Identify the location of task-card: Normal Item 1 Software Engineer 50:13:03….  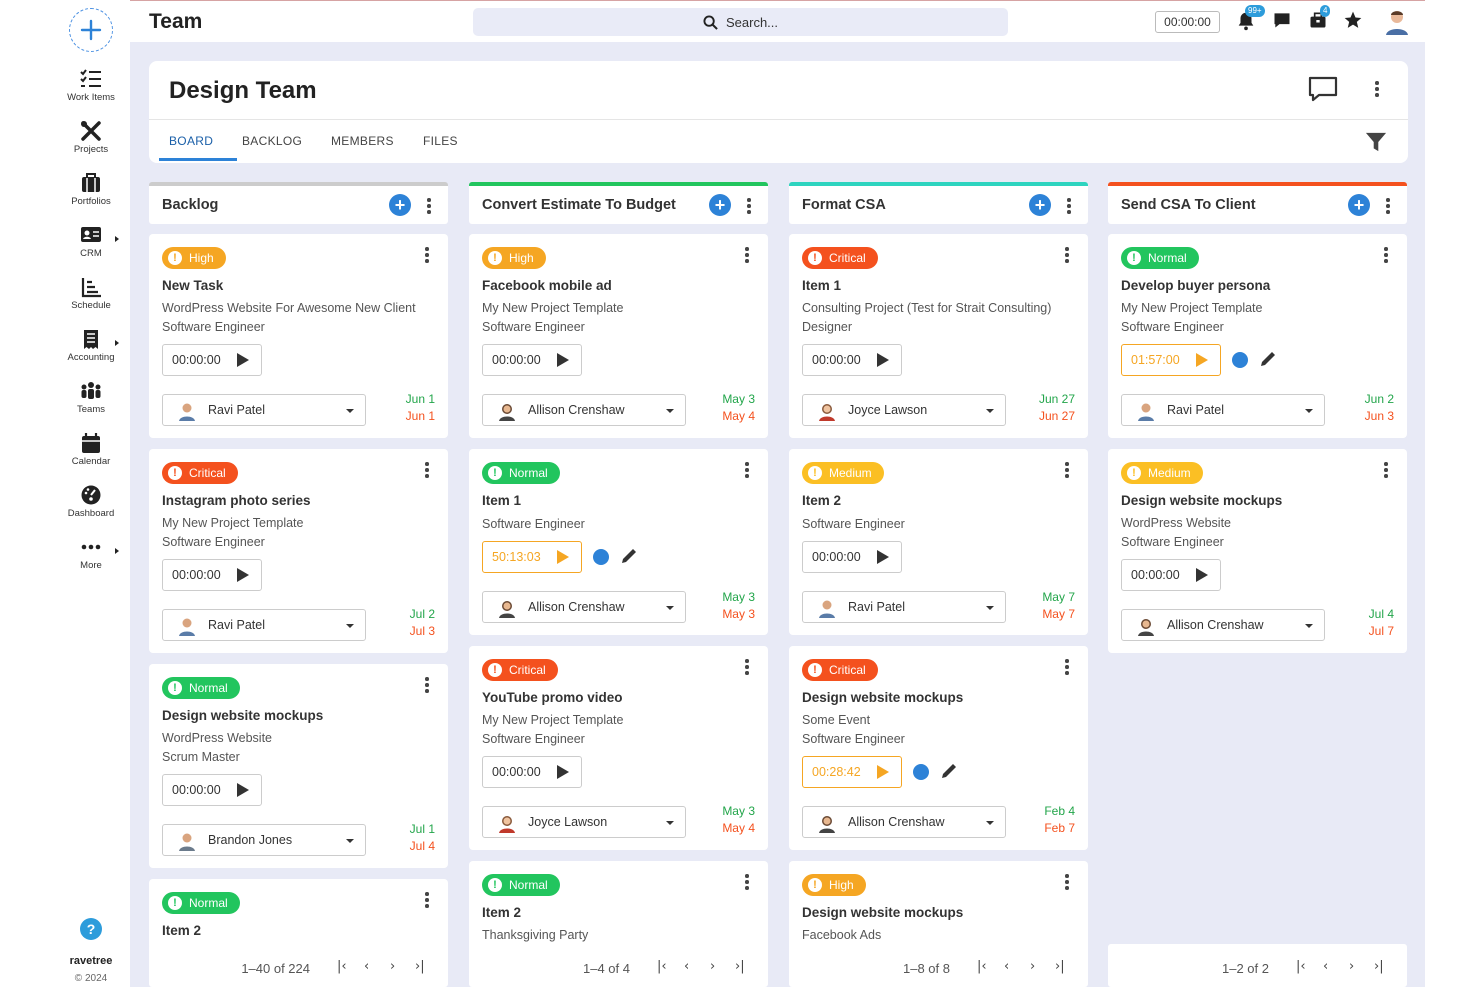
(618, 542).